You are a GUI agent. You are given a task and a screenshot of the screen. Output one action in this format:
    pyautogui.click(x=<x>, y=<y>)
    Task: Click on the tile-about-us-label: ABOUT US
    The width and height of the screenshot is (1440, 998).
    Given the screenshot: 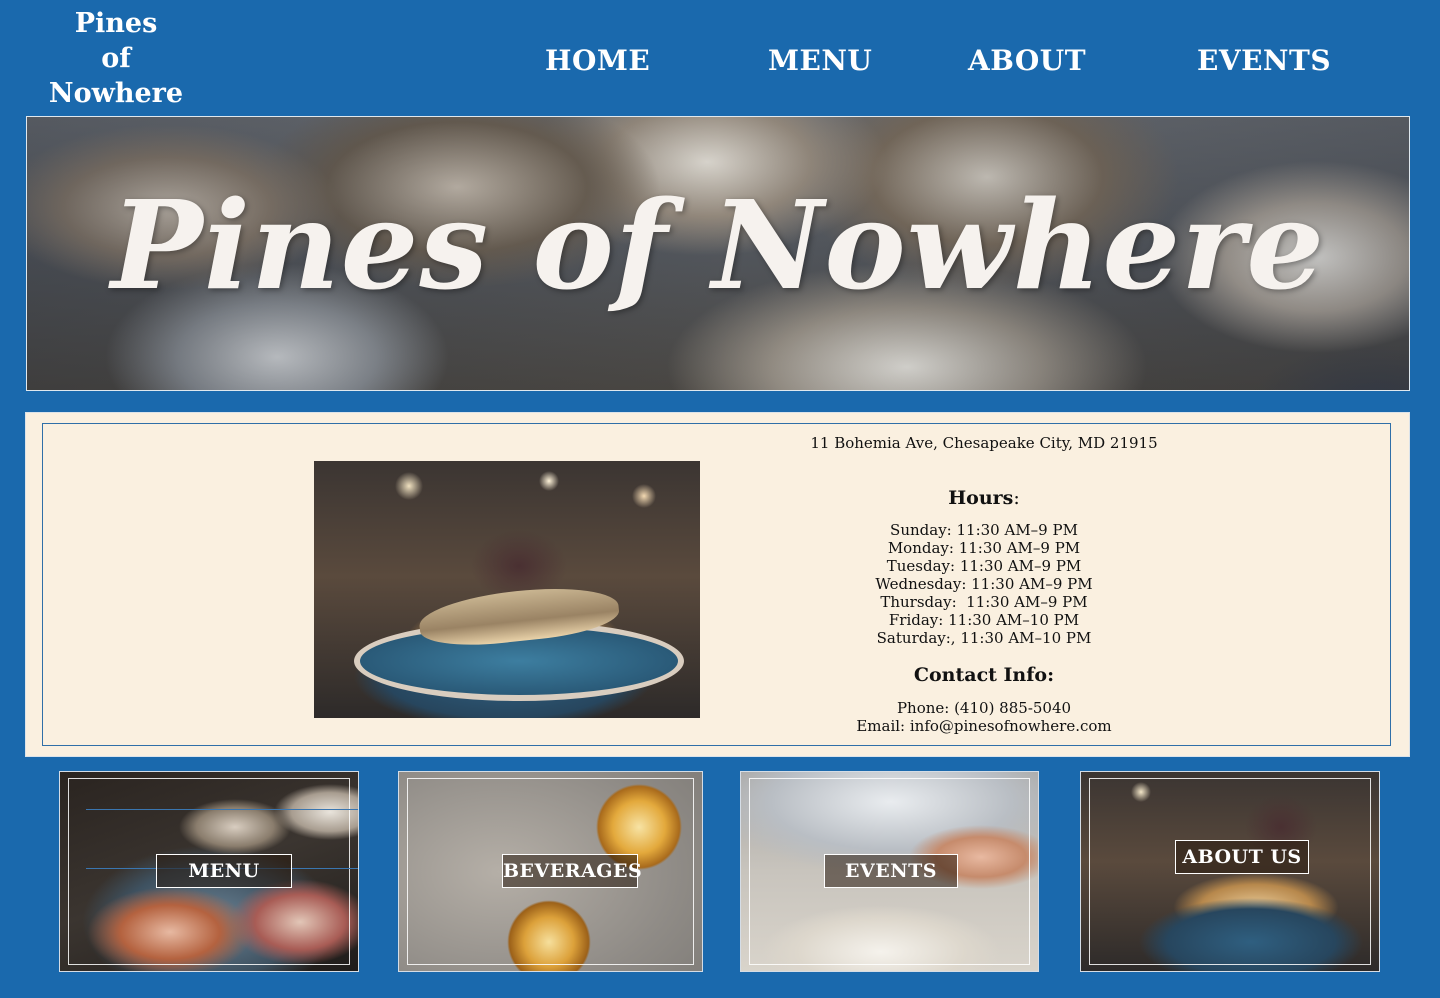 What is the action you would take?
    pyautogui.click(x=1242, y=857)
    